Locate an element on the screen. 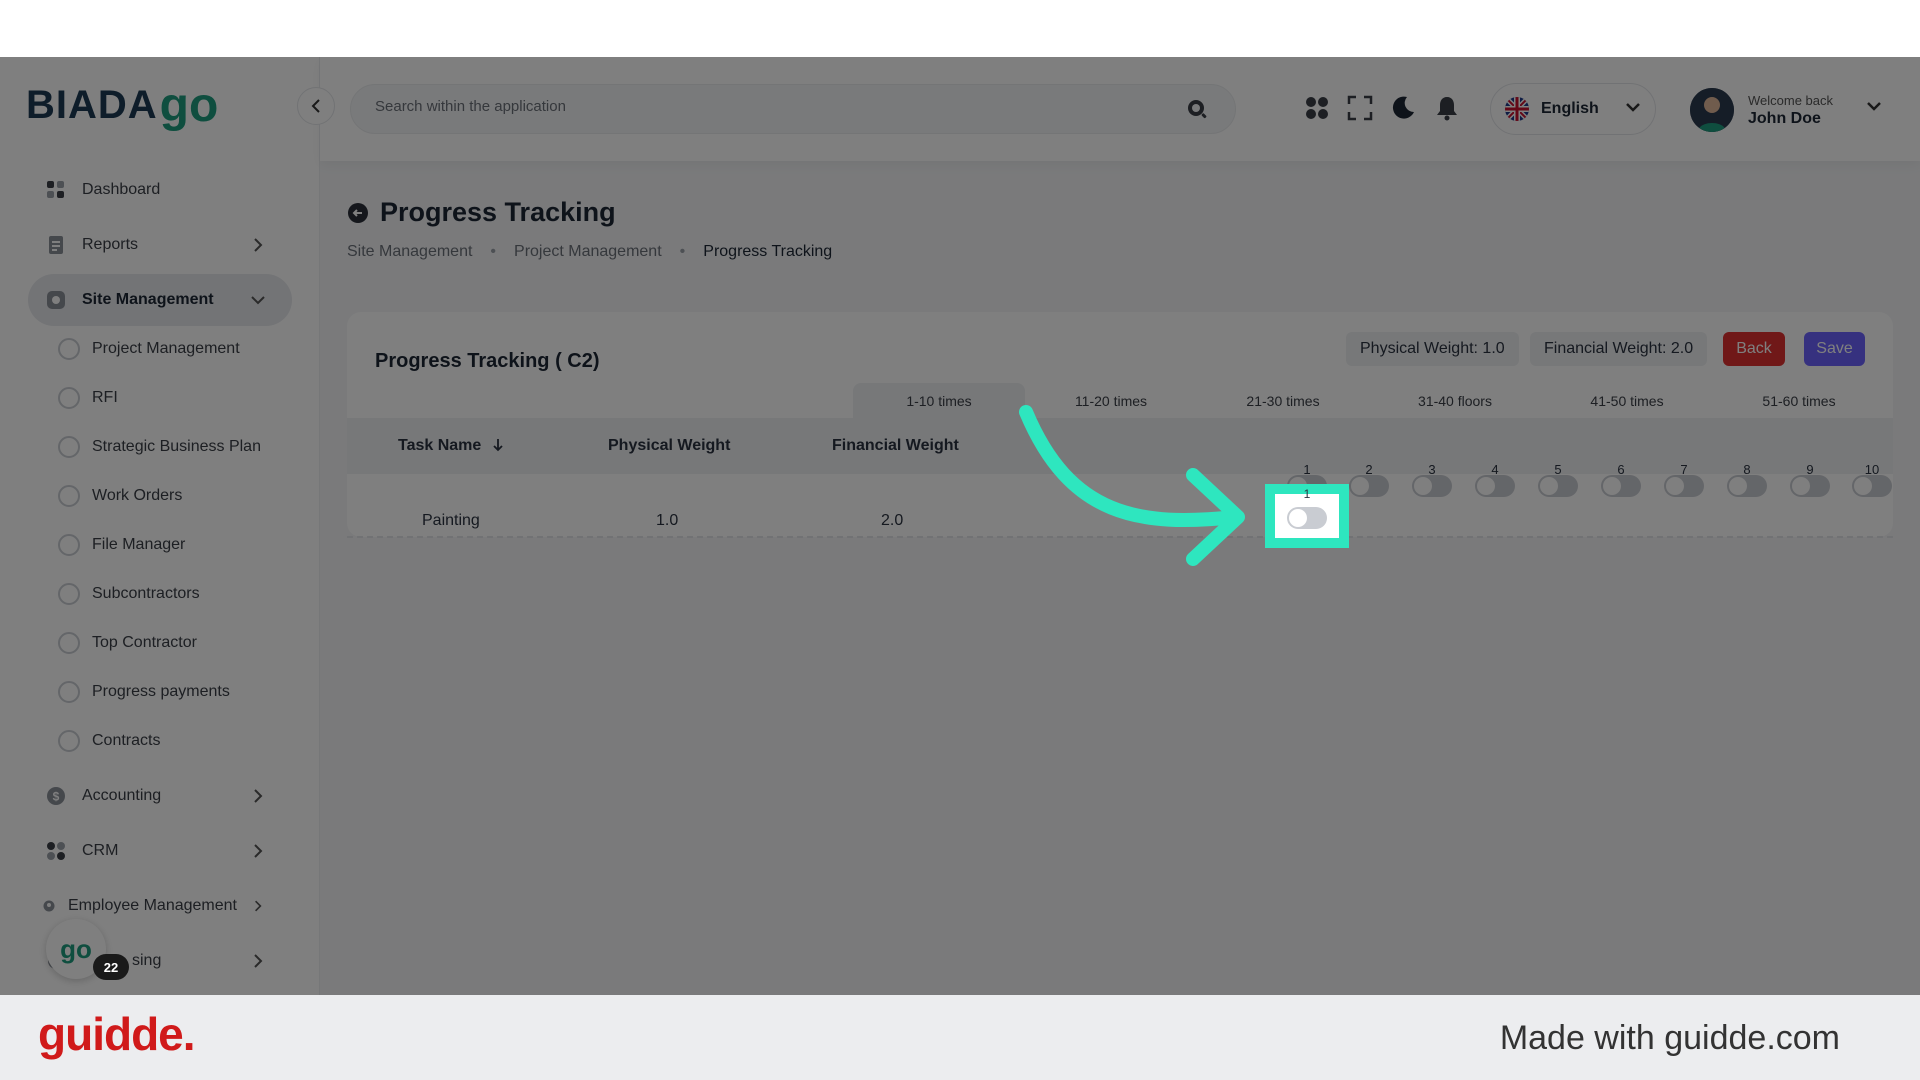 The image size is (1920, 1080). sidebar-item-dashboard: Dashboard is located at coordinates (160, 190).